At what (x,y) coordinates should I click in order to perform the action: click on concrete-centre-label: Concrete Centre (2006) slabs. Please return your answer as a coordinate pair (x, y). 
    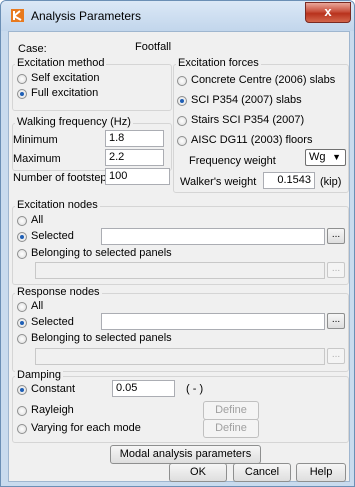
    Looking at the image, I should click on (263, 80).